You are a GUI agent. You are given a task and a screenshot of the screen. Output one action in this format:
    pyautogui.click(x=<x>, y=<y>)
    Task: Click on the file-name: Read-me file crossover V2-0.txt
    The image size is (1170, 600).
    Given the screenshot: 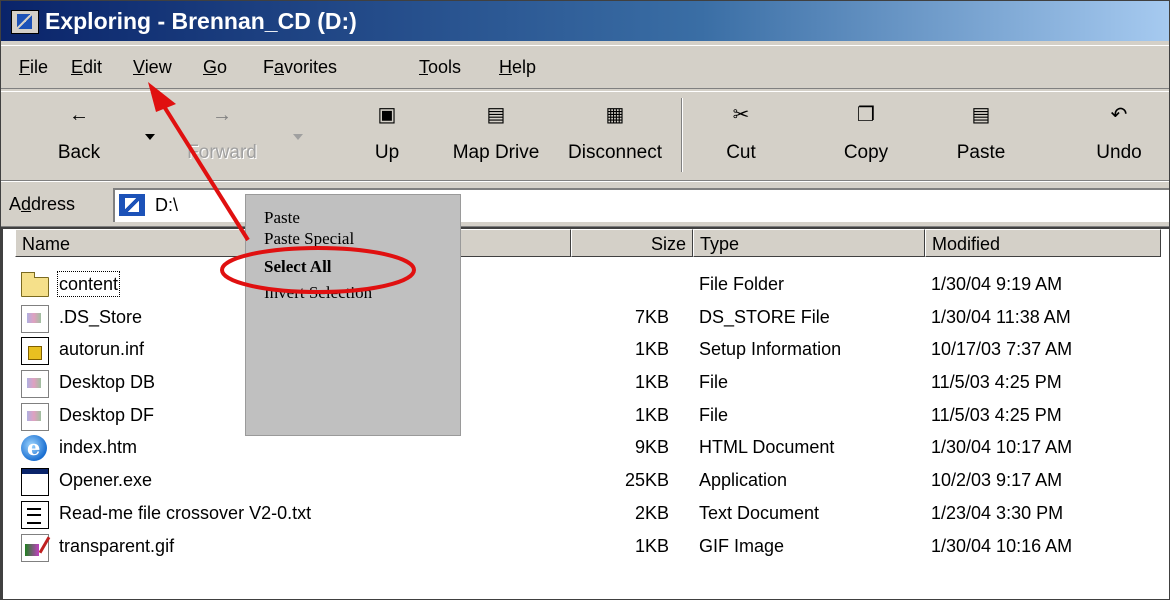 What is the action you would take?
    pyautogui.click(x=185, y=512)
    